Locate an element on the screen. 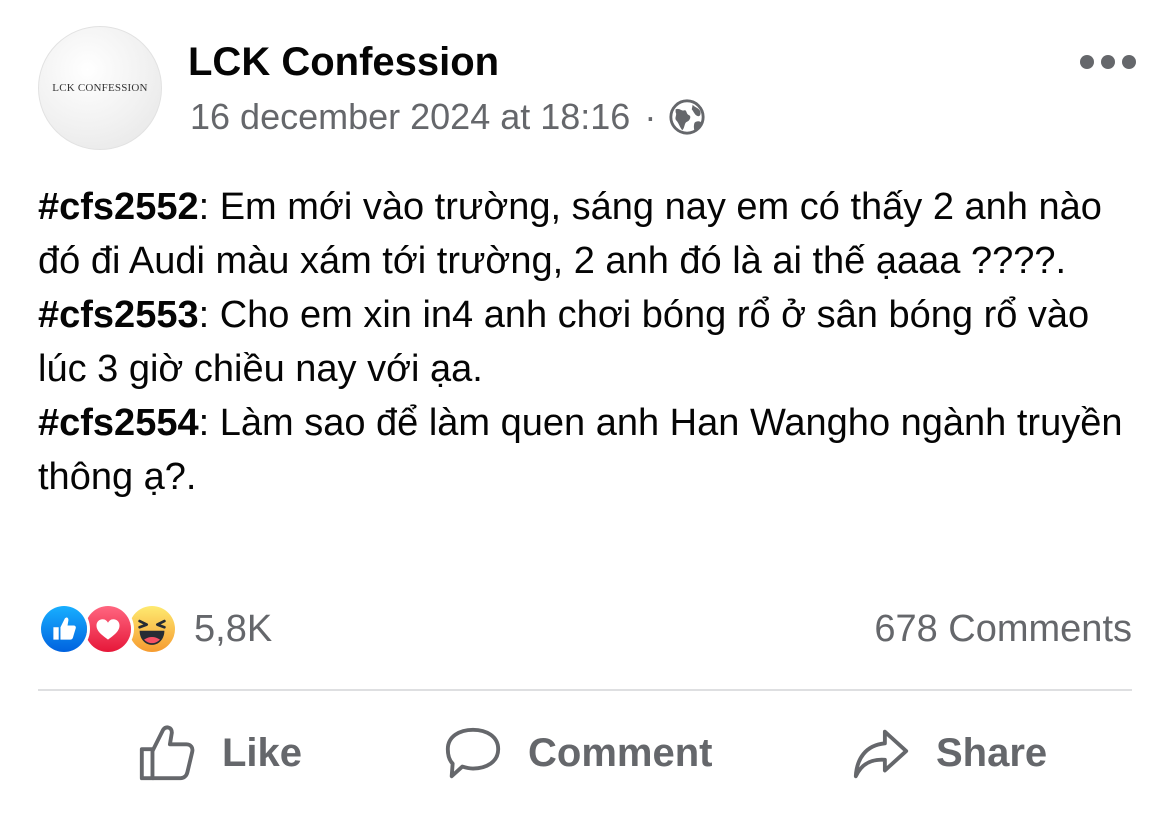 The image size is (1170, 813). thumbs-up-icon is located at coordinates (167, 753).